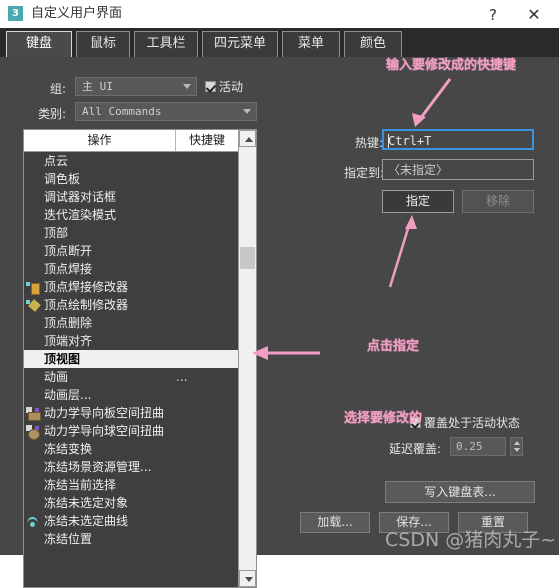 This screenshot has width=559, height=588. What do you see at coordinates (68, 449) in the screenshot?
I see `command-name: 冻结变换` at bounding box center [68, 449].